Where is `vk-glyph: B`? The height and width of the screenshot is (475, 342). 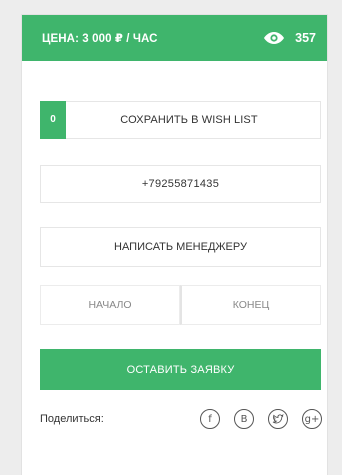 vk-glyph: B is located at coordinates (244, 419).